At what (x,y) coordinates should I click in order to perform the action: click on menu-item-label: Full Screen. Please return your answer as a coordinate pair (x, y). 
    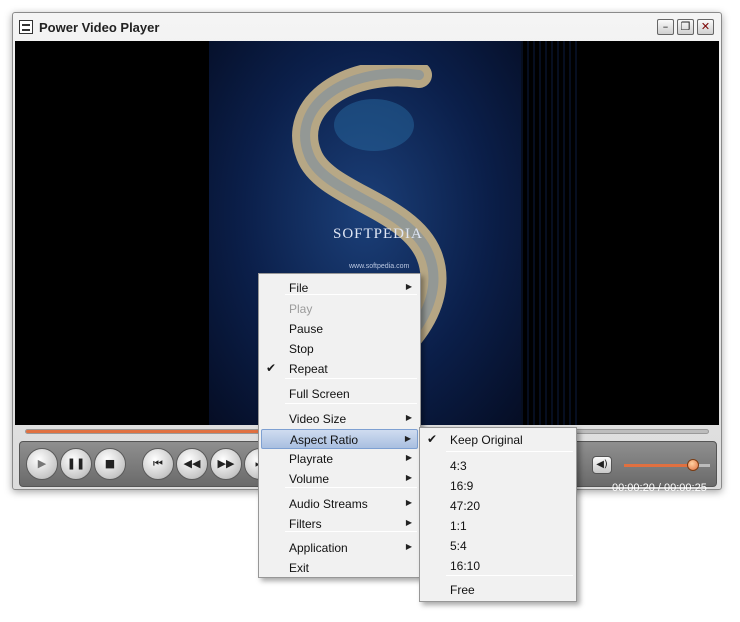
    Looking at the image, I should click on (319, 394).